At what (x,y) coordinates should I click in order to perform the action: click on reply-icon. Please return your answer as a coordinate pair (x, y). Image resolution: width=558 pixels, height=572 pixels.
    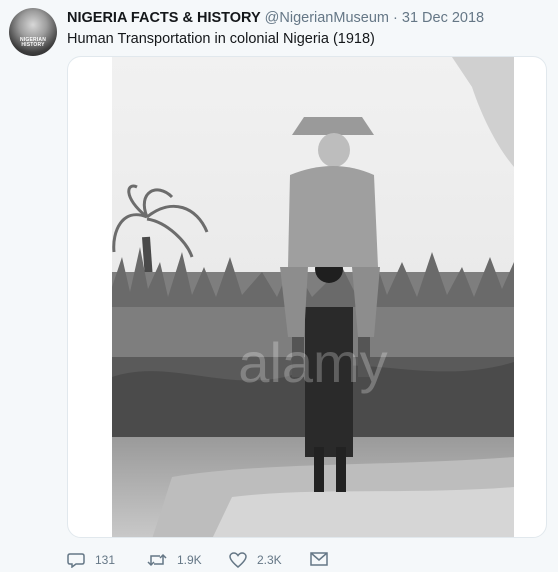
    Looking at the image, I should click on (76, 560).